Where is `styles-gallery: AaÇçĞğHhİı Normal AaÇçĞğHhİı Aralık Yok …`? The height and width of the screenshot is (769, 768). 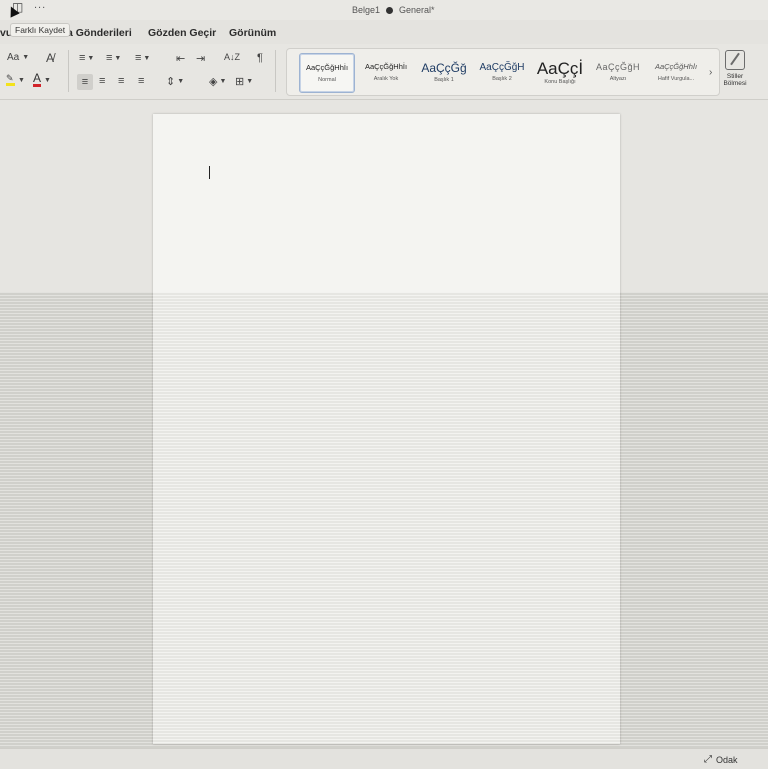
styles-gallery: AaÇçĞğHhİı Normal AaÇçĞğHhİı Aralık Yok … is located at coordinates (503, 72).